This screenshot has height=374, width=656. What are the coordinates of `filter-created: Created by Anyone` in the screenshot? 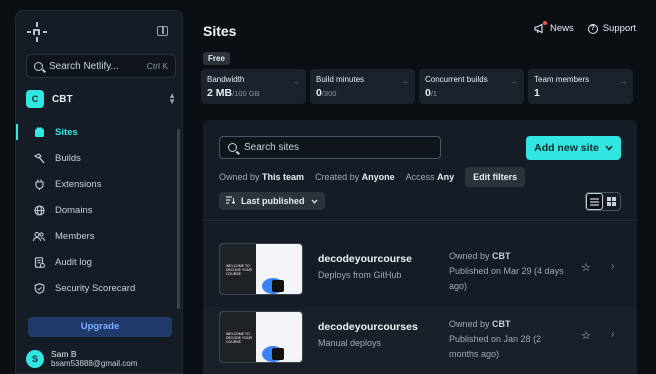 It's located at (355, 177).